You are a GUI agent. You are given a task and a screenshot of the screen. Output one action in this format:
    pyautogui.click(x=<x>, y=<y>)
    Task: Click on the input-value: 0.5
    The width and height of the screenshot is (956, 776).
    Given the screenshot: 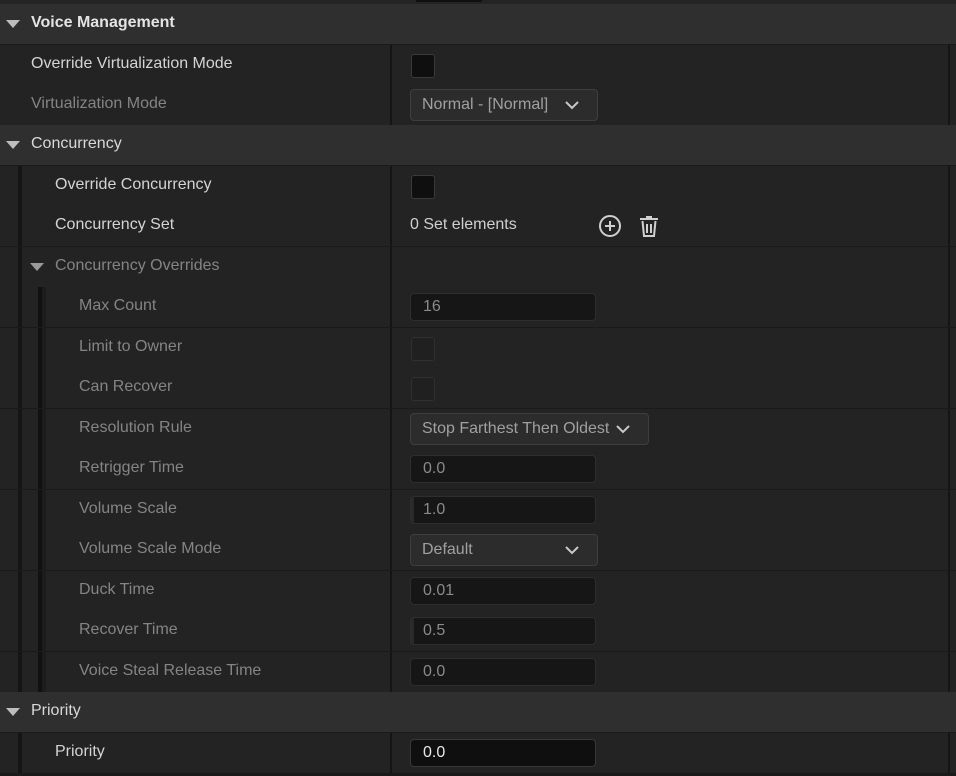 What is the action you would take?
    pyautogui.click(x=434, y=630)
    